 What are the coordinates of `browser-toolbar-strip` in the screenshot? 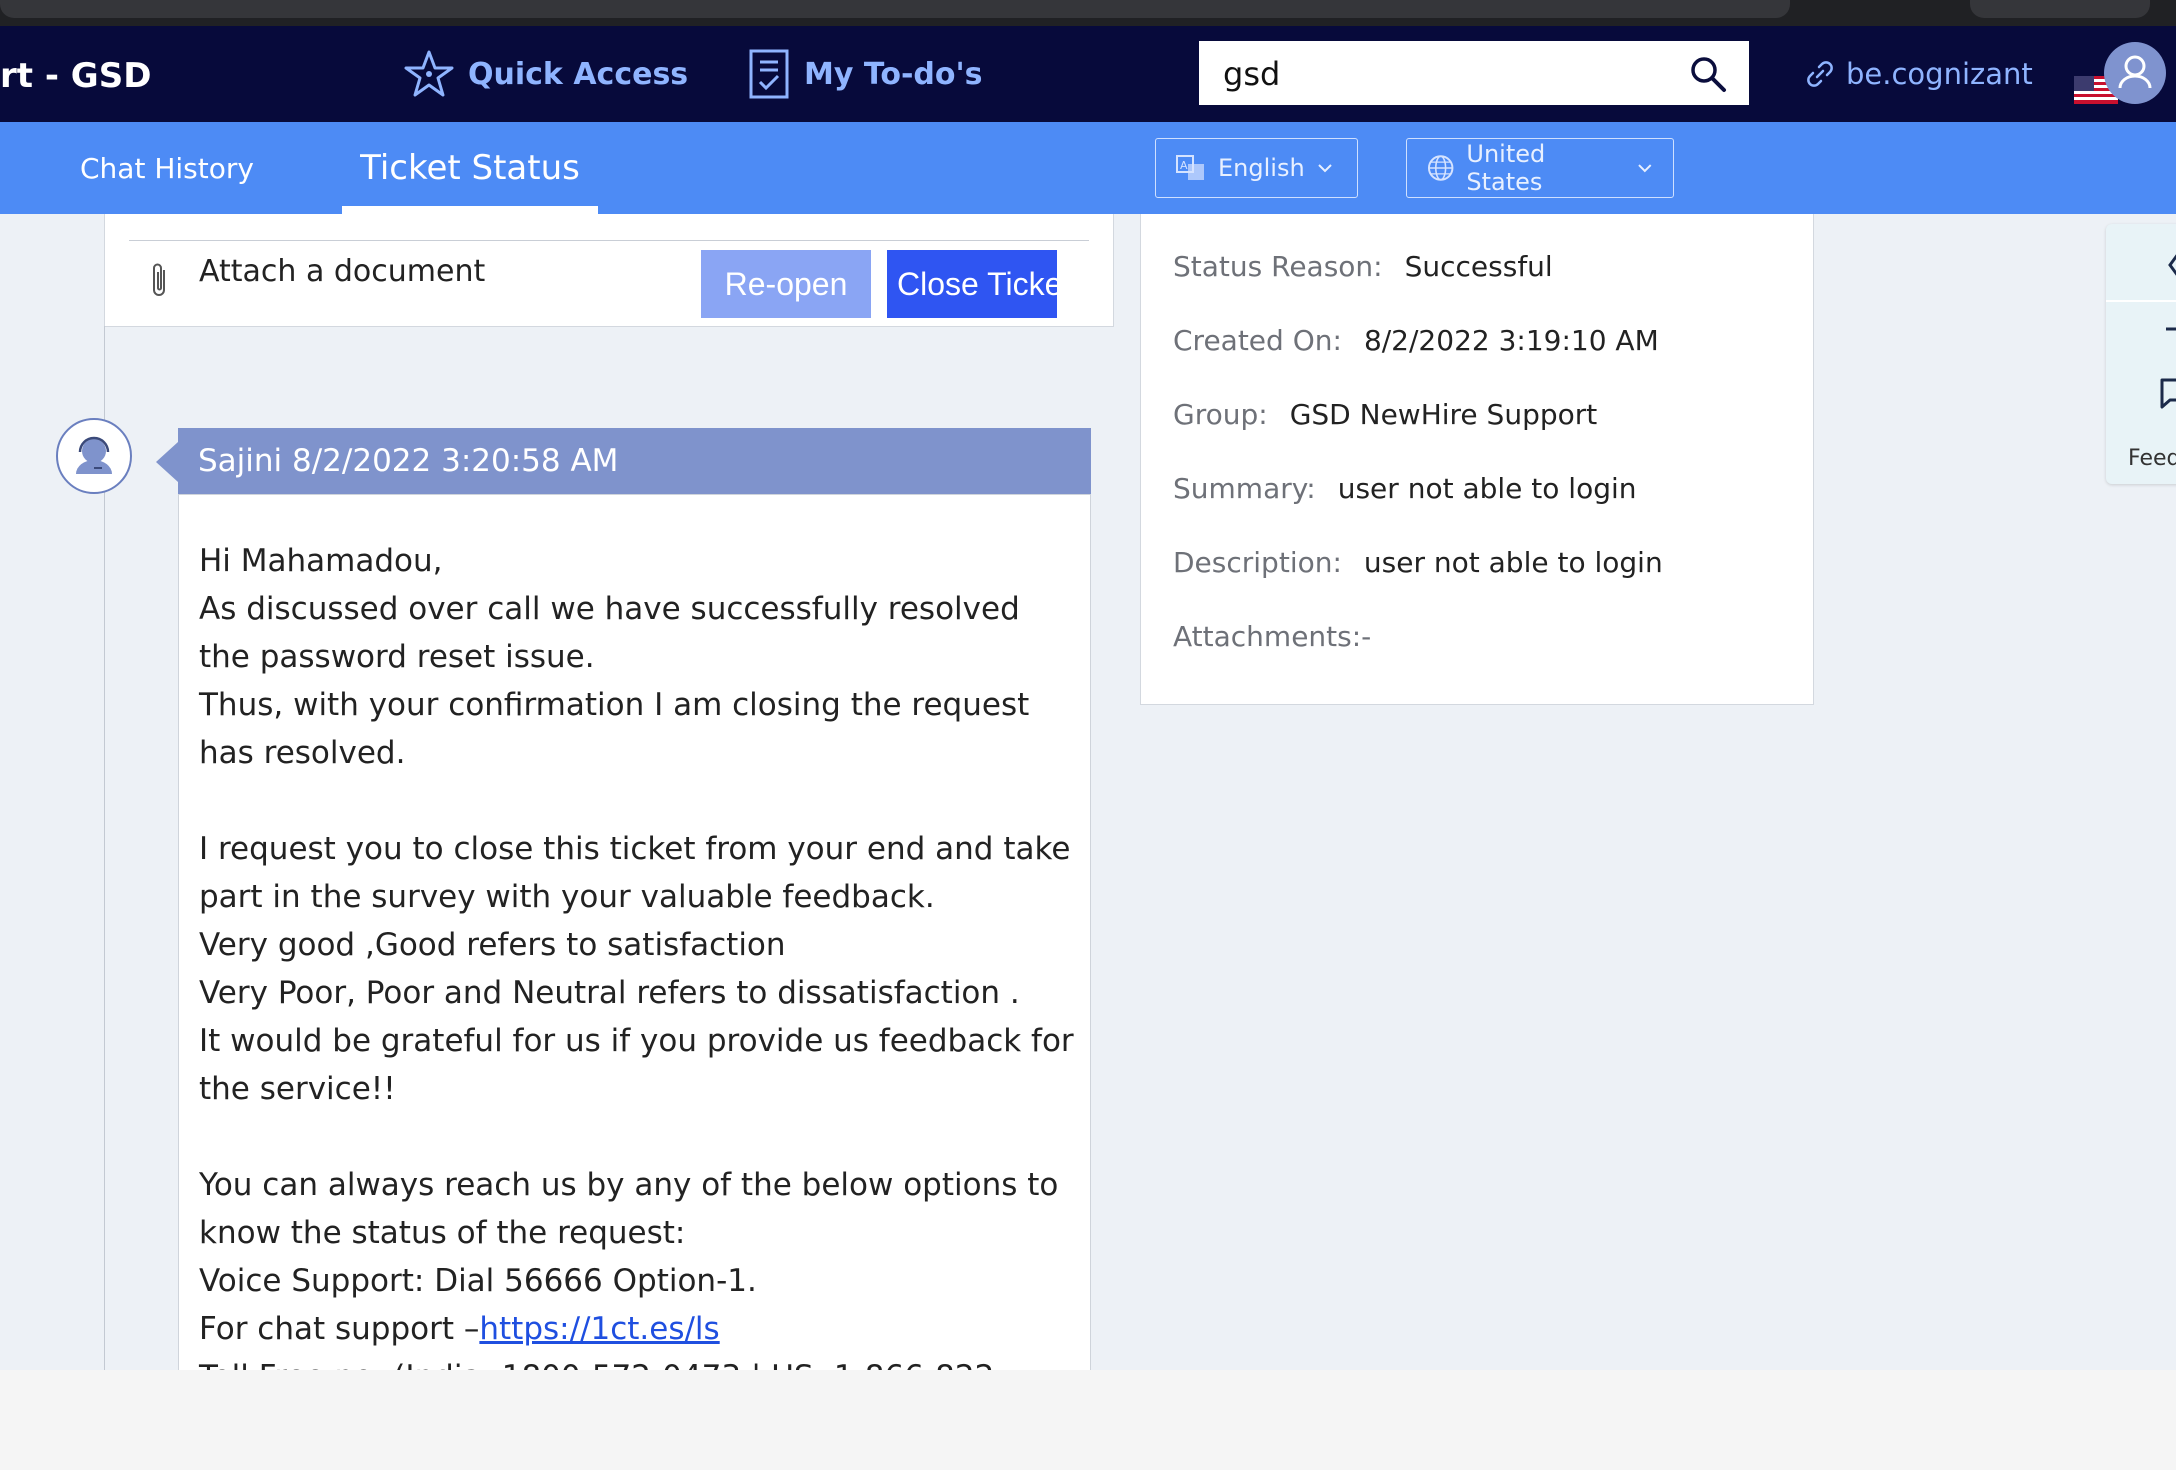 It's located at (1088, 13).